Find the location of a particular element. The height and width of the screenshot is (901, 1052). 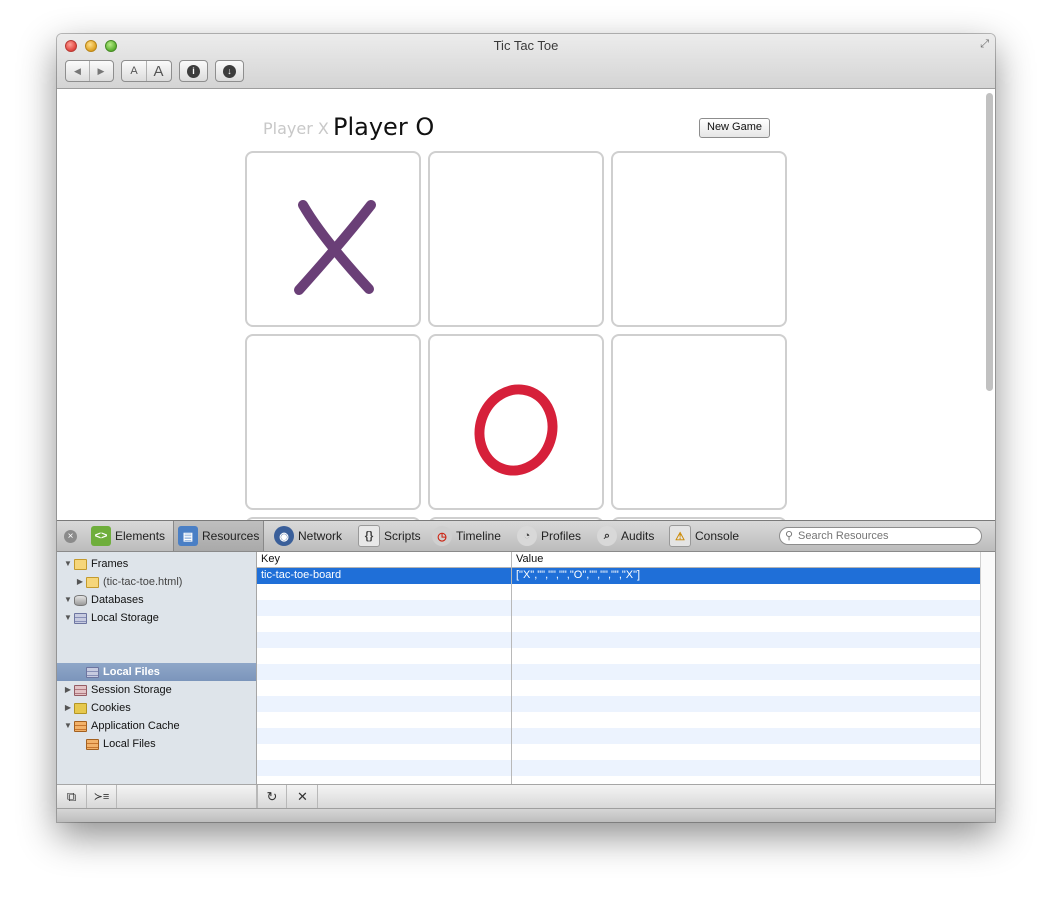

back-button: ◀ is located at coordinates (77, 71).